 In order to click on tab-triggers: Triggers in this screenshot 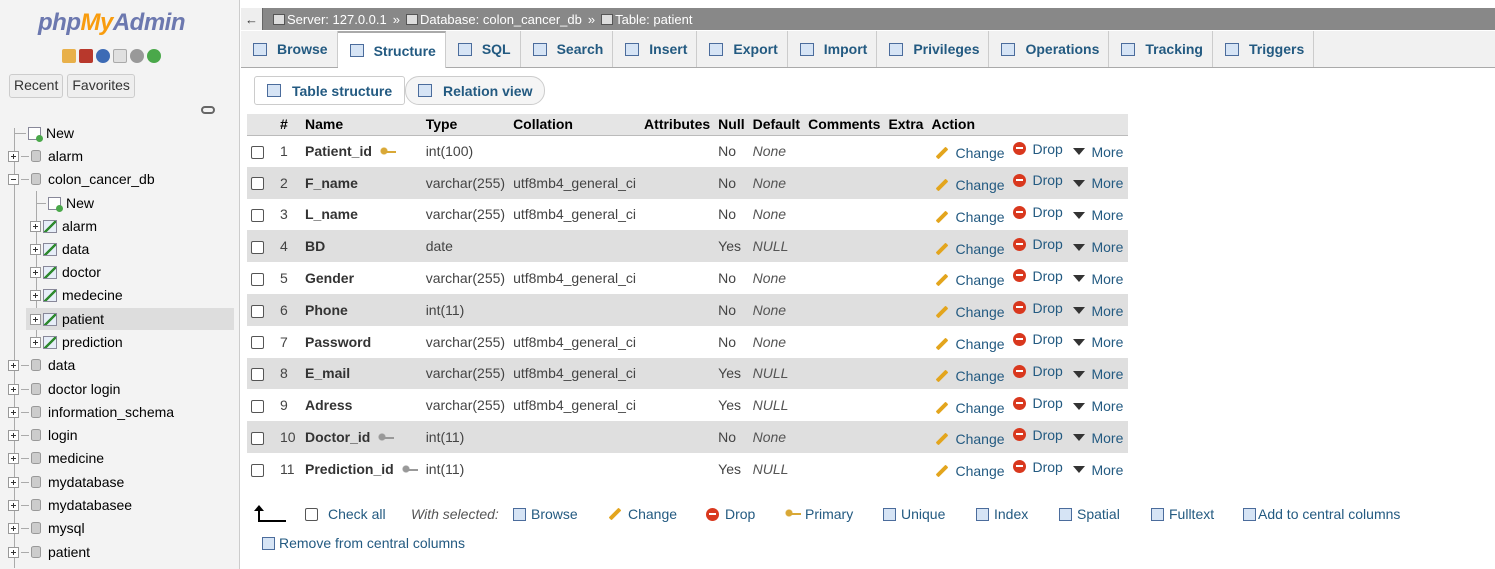, I will do `click(1264, 49)`.